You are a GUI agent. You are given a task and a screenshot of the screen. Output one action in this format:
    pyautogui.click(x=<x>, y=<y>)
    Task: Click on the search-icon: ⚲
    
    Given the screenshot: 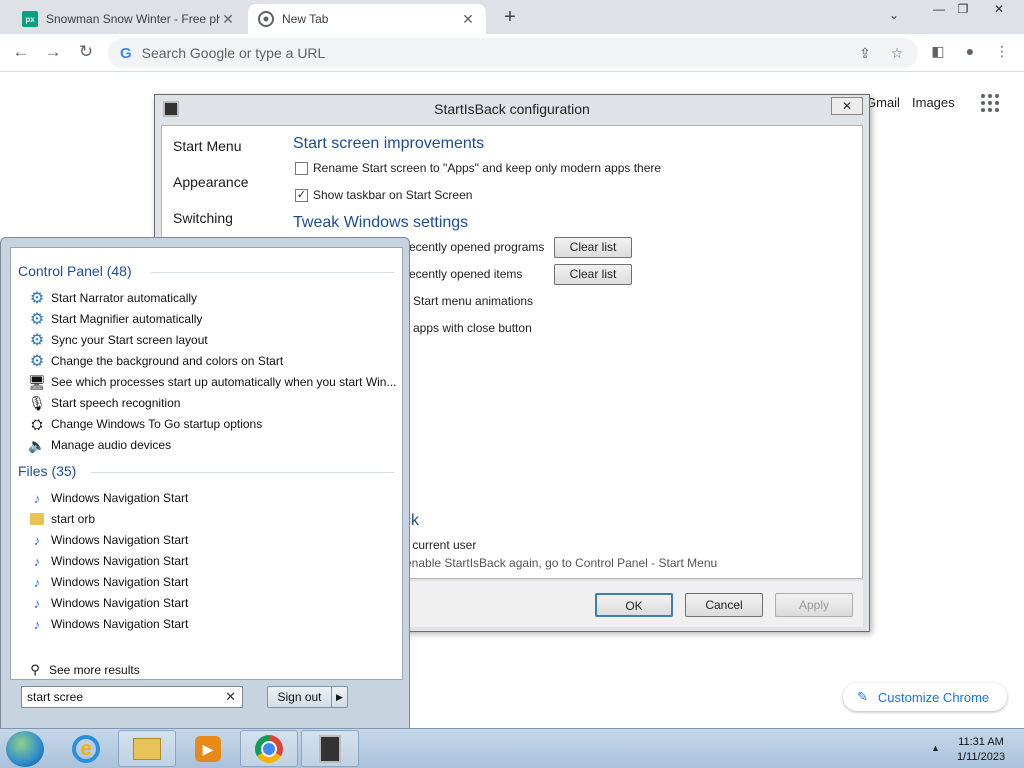 What is the action you would take?
    pyautogui.click(x=35, y=669)
    